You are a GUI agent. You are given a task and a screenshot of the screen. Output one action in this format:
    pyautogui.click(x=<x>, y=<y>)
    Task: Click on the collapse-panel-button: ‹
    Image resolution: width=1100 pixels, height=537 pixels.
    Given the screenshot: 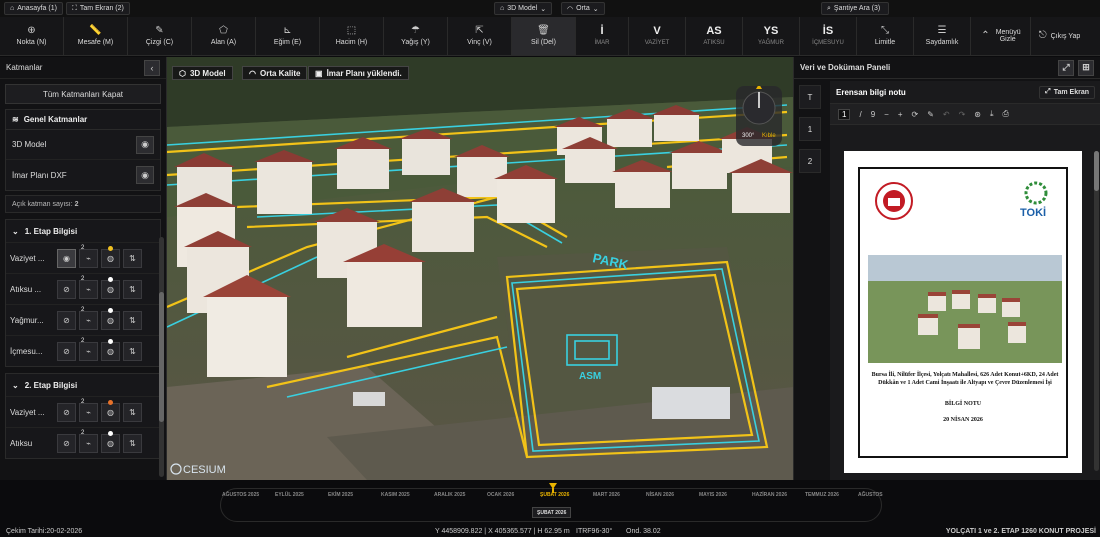 What is the action you would take?
    pyautogui.click(x=152, y=67)
    